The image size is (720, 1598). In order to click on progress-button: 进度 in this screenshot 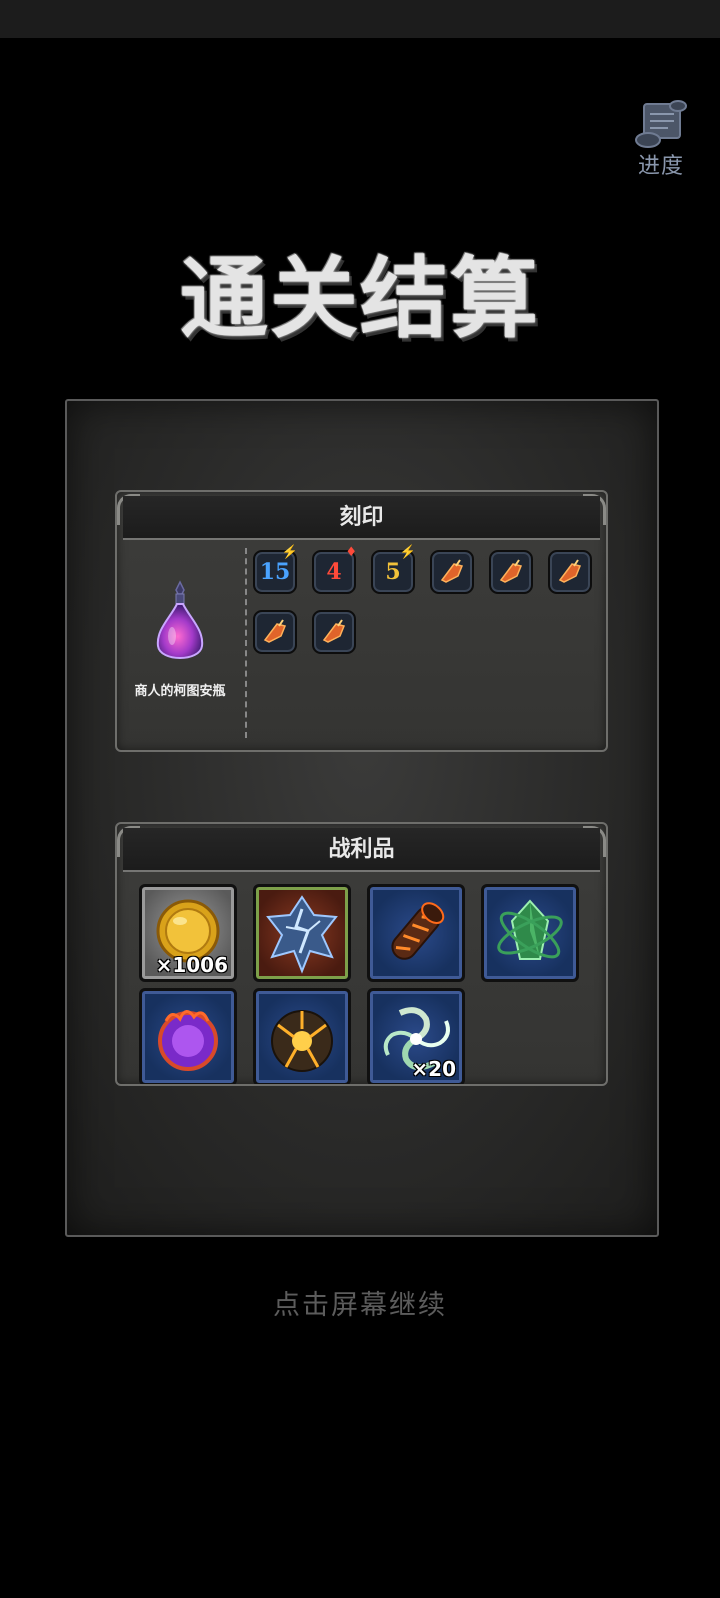, I will do `click(661, 142)`.